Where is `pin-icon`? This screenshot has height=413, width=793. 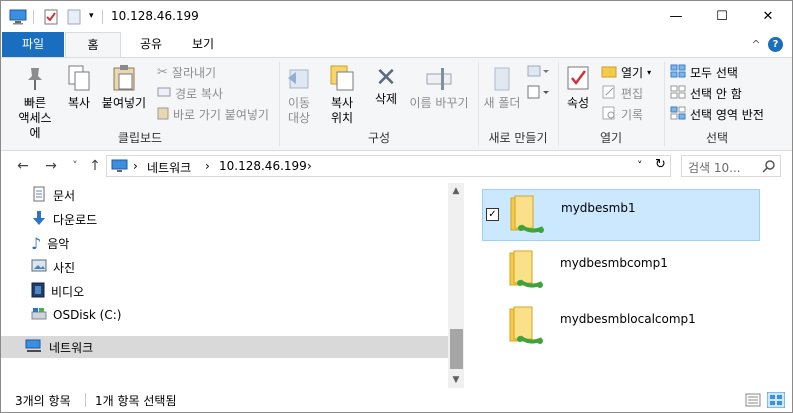 pin-icon is located at coordinates (35, 79).